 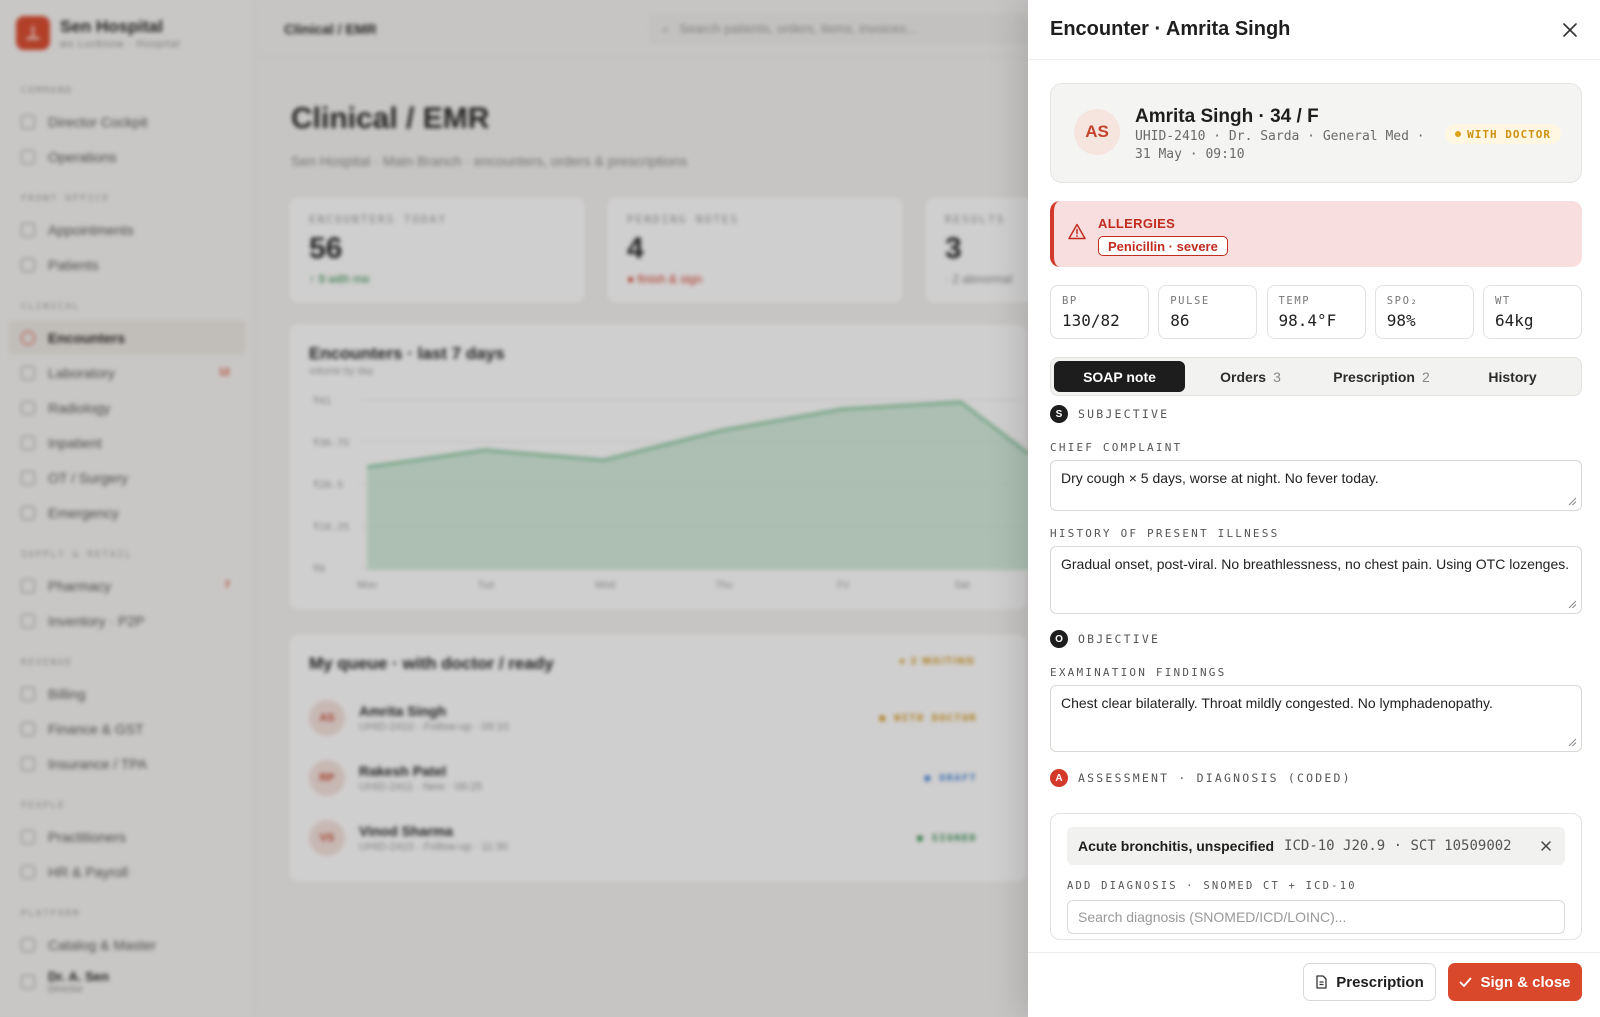 I want to click on tab-orders: Orders 3, so click(x=1250, y=376).